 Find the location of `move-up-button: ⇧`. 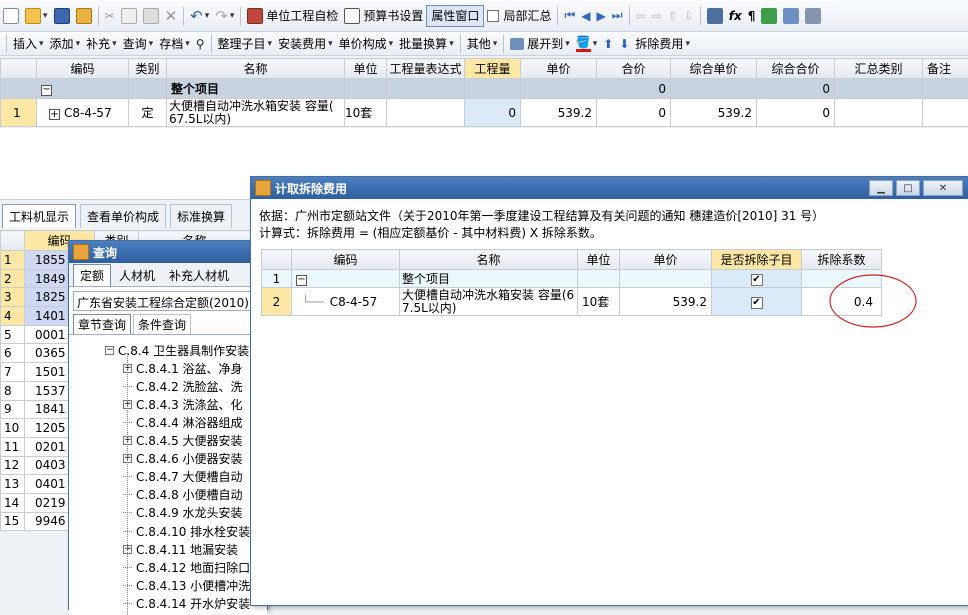

move-up-button: ⇧ is located at coordinates (673, 16).